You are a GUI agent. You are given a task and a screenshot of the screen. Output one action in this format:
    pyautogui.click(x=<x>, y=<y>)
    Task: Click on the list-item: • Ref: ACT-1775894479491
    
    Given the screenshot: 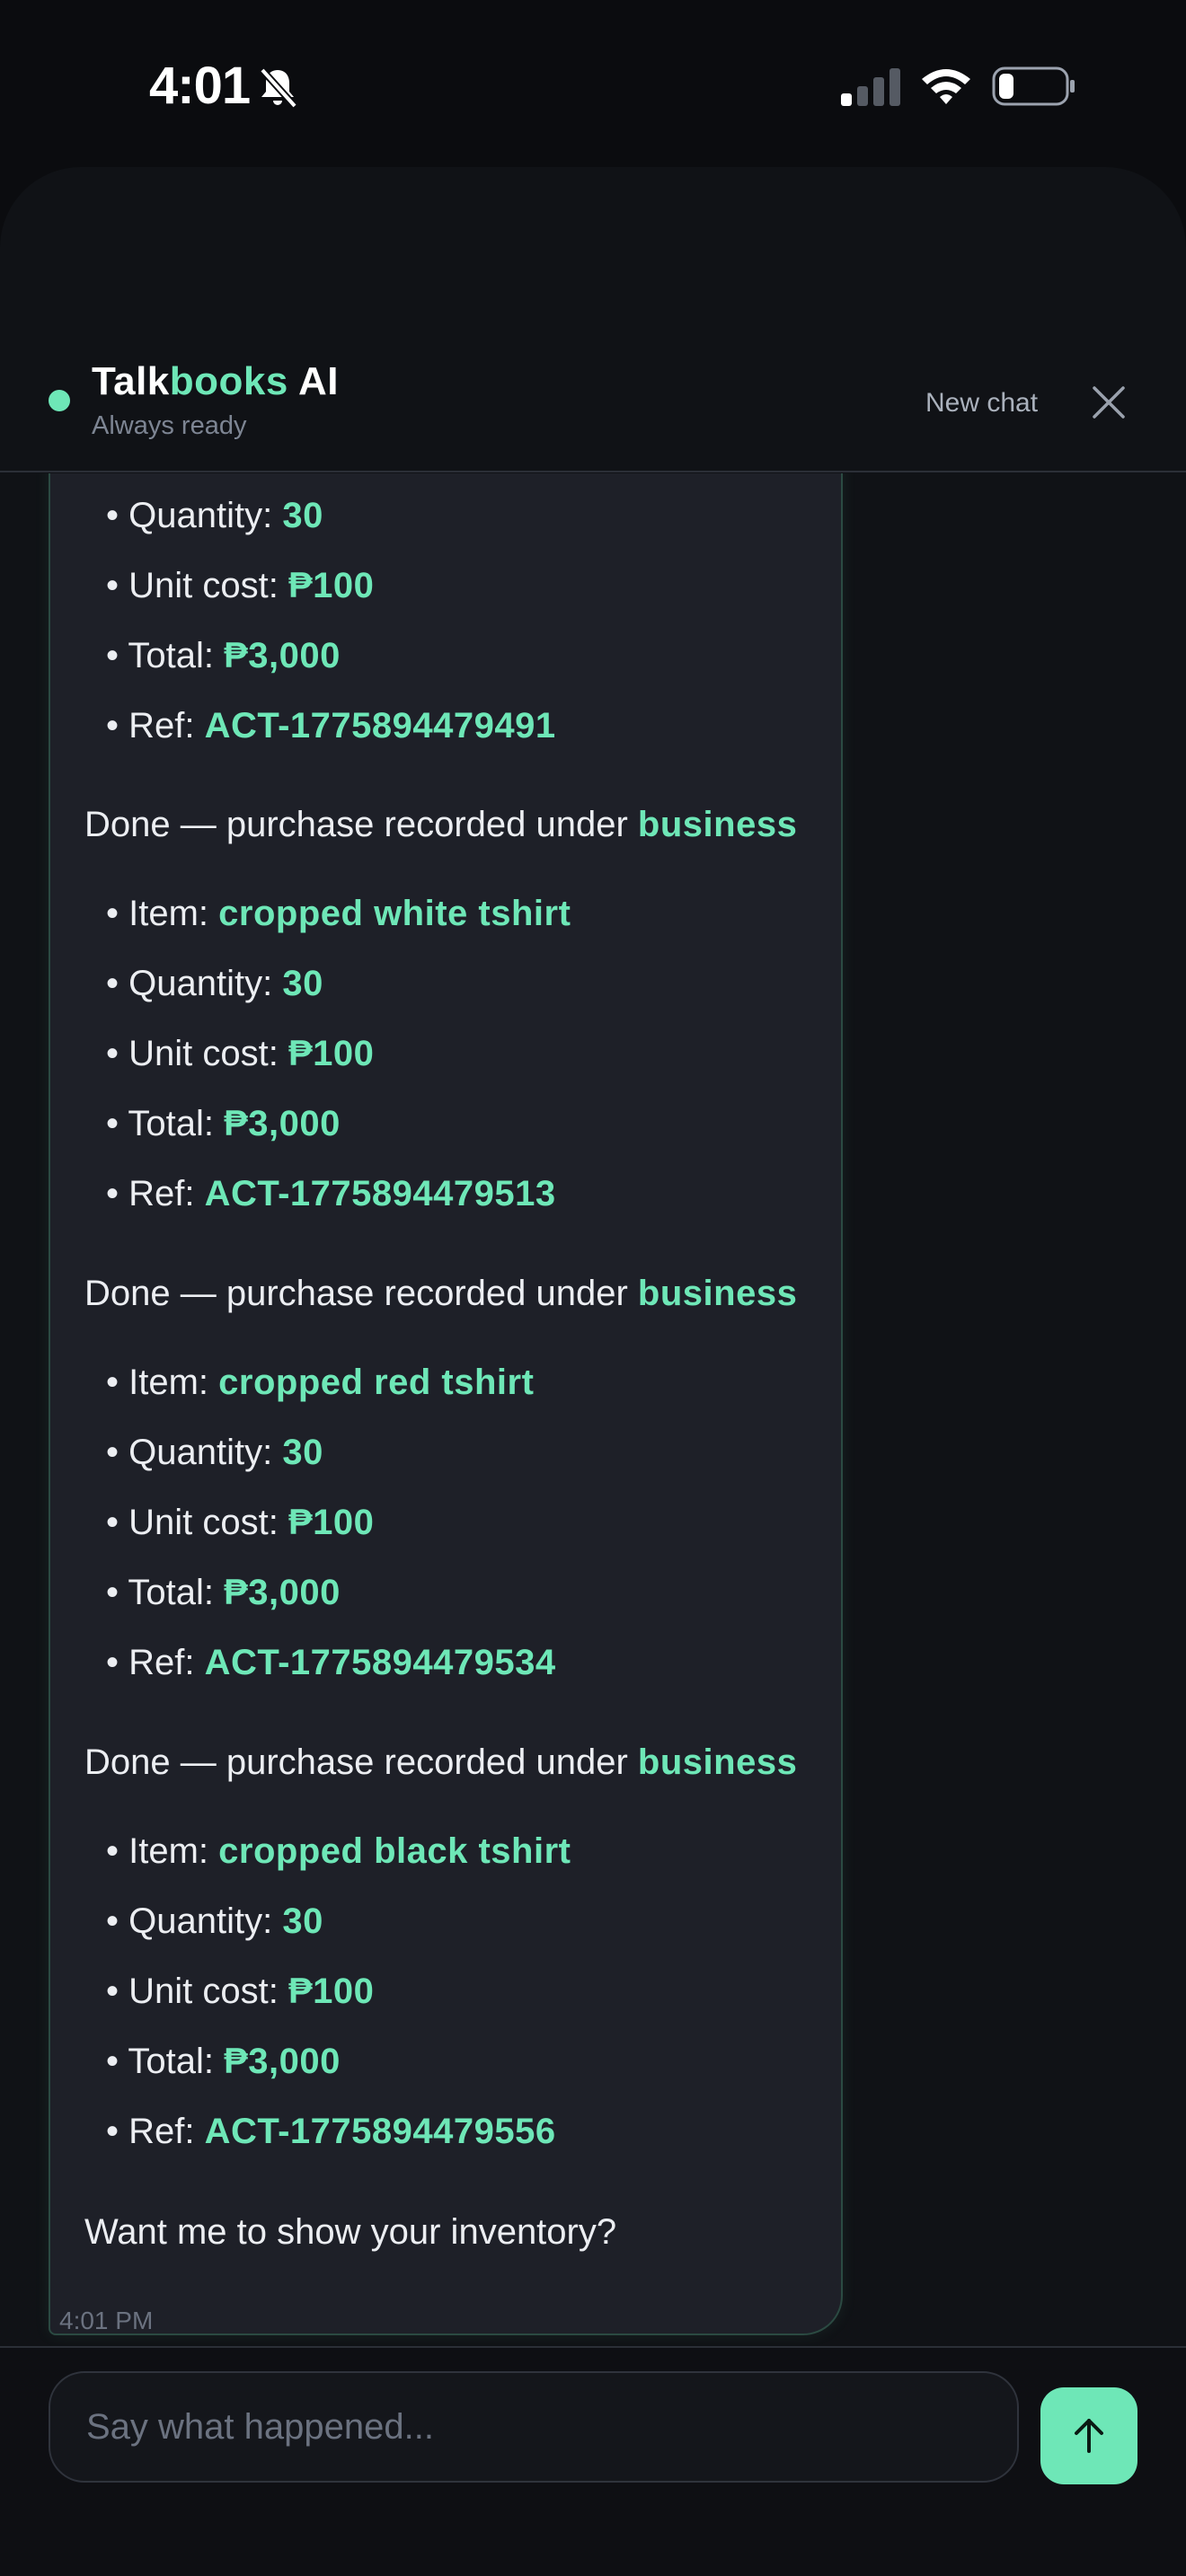 What is the action you would take?
    pyautogui.click(x=331, y=725)
    